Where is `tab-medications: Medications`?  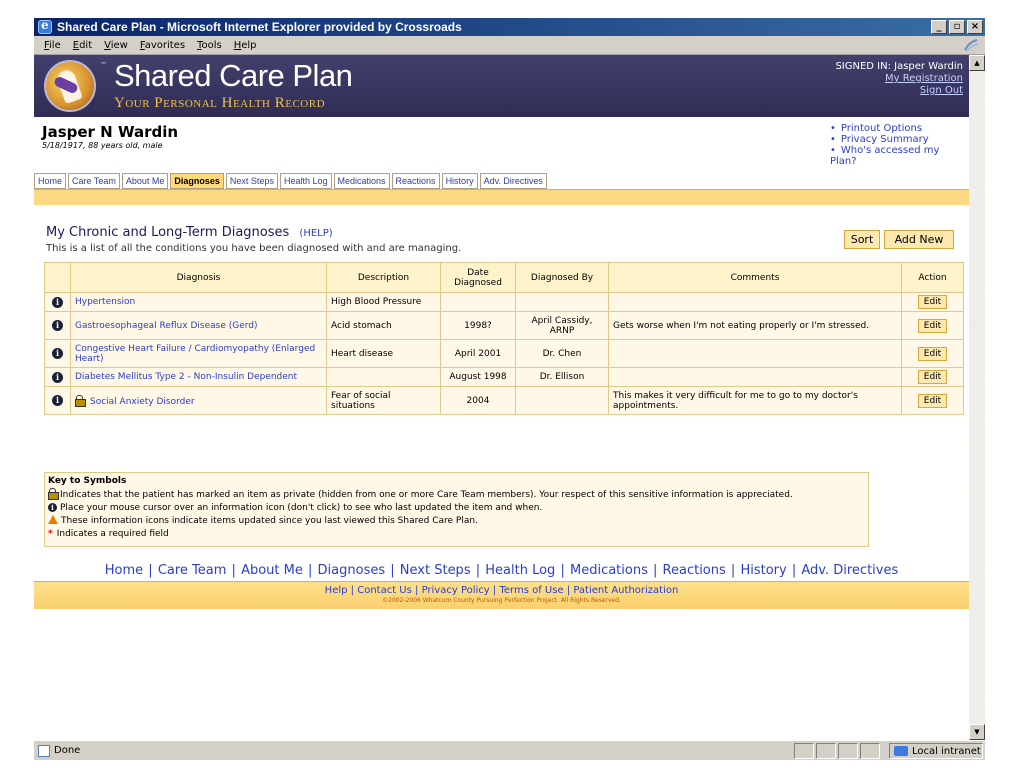
tab-medications: Medications is located at coordinates (361, 181).